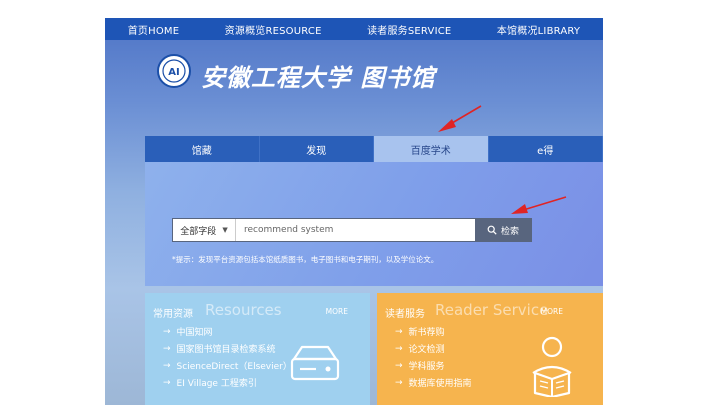 This screenshot has height=405, width=720. I want to click on search-button: 检索, so click(503, 230).